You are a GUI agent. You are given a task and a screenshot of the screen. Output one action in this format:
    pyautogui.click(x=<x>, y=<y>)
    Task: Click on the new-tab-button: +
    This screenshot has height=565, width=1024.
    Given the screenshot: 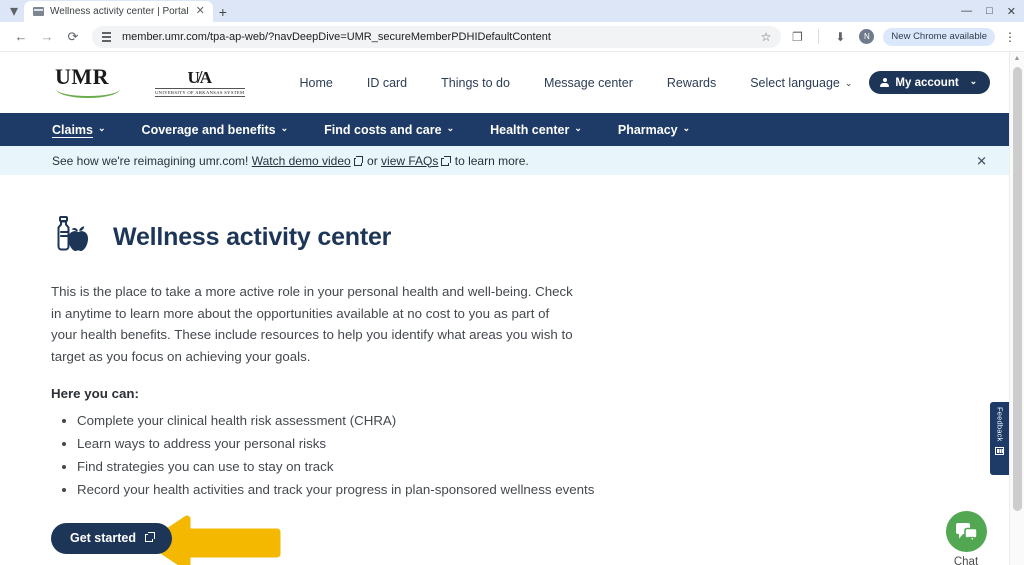 What is the action you would take?
    pyautogui.click(x=223, y=13)
    